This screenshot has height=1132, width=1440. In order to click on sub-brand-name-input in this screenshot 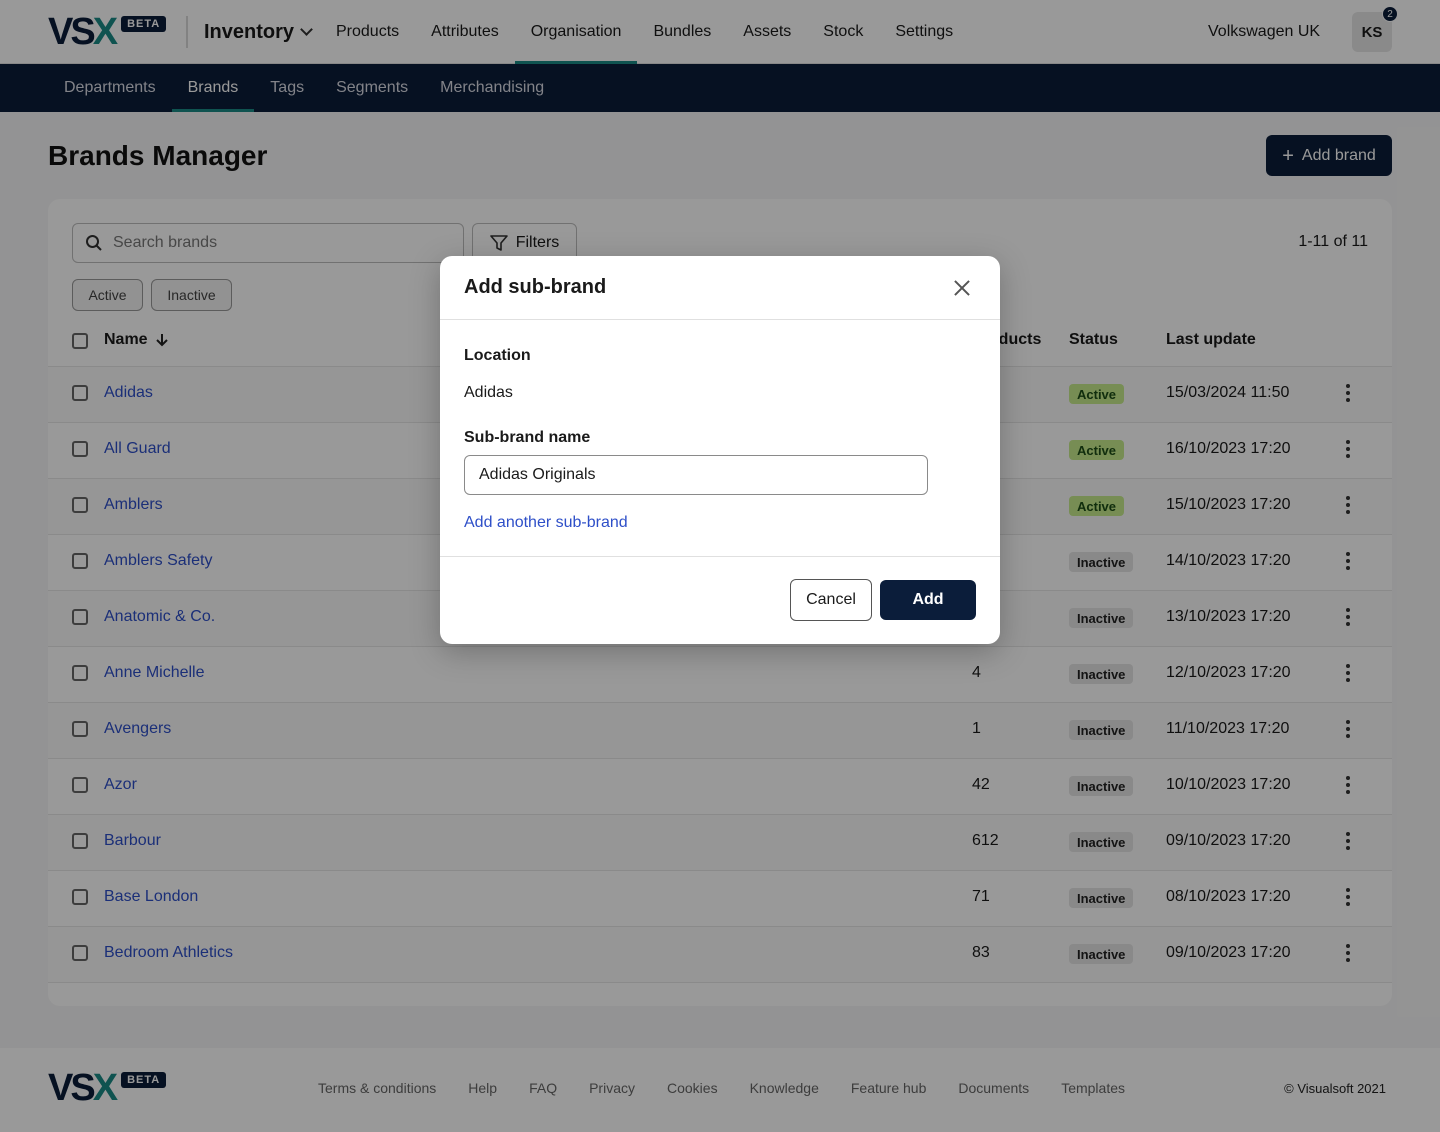, I will do `click(696, 475)`.